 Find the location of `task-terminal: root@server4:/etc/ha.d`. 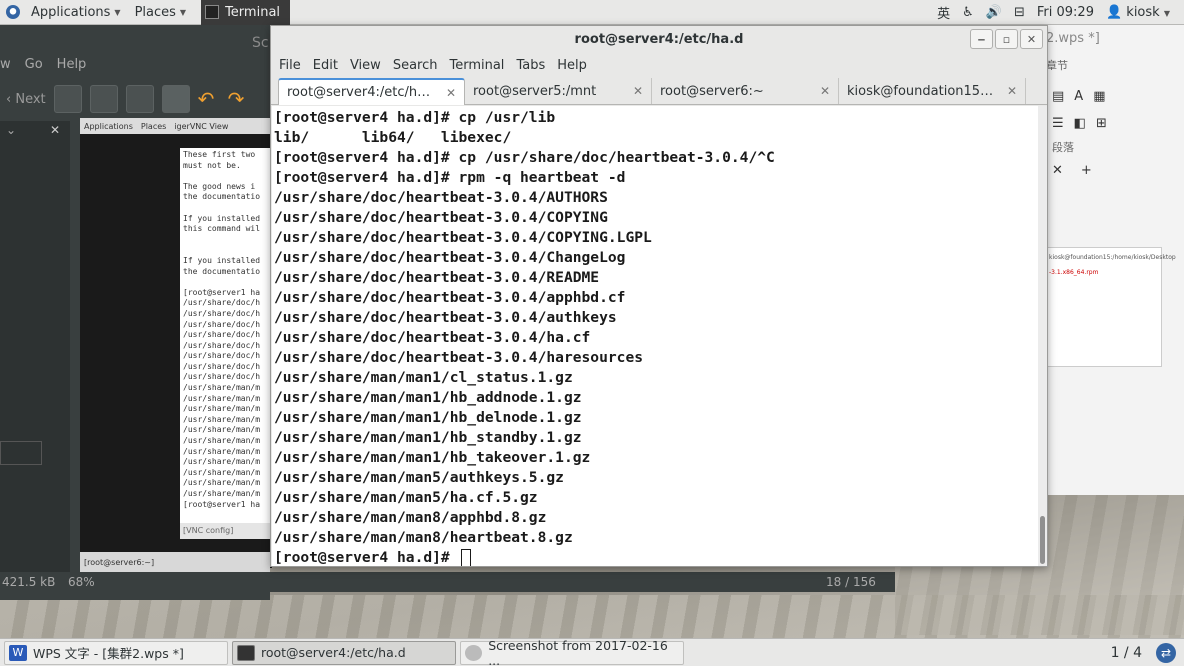

task-terminal: root@server4:/etc/ha.d is located at coordinates (344, 652).